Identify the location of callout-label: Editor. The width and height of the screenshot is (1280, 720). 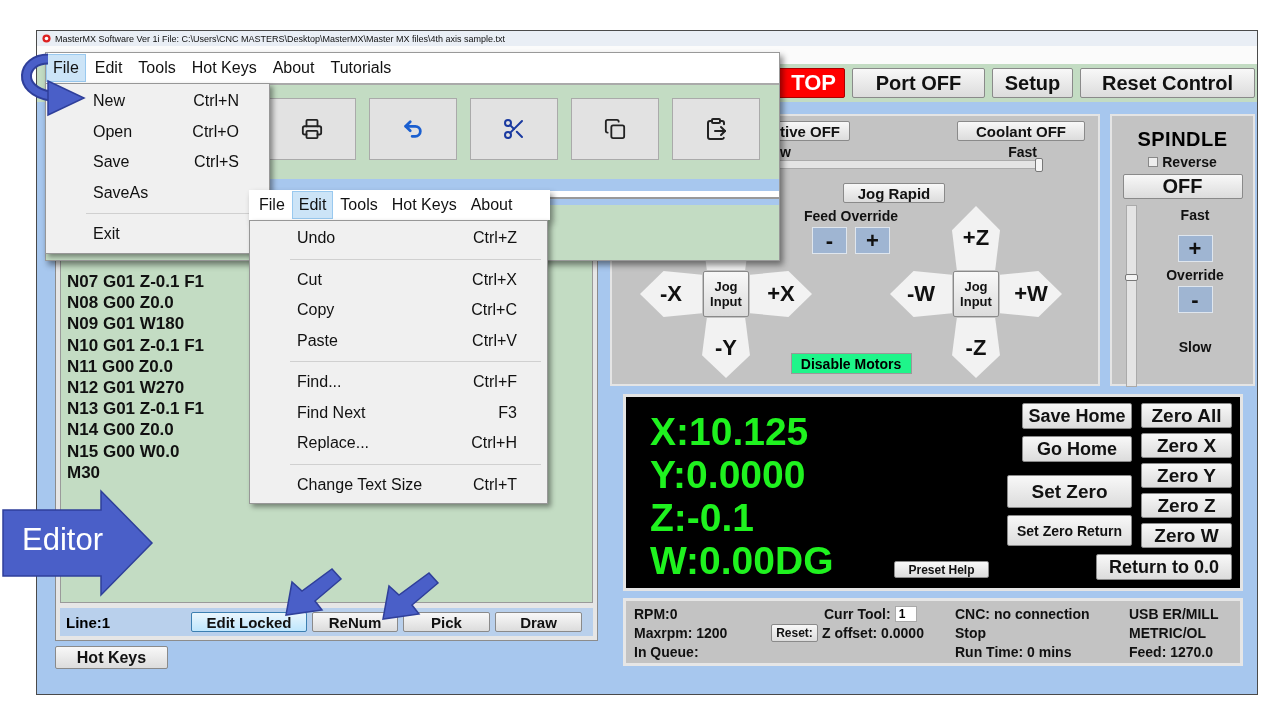
(62, 540).